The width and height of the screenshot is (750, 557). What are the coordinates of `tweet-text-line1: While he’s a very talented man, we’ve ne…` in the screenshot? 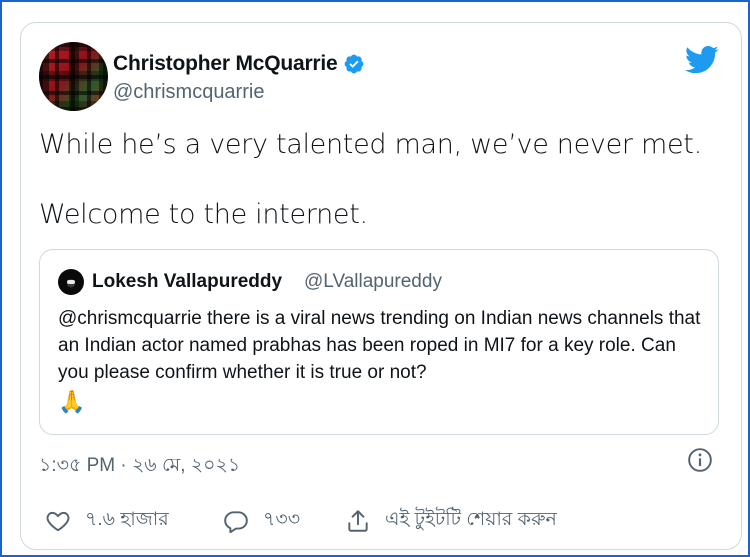 It's located at (370, 144).